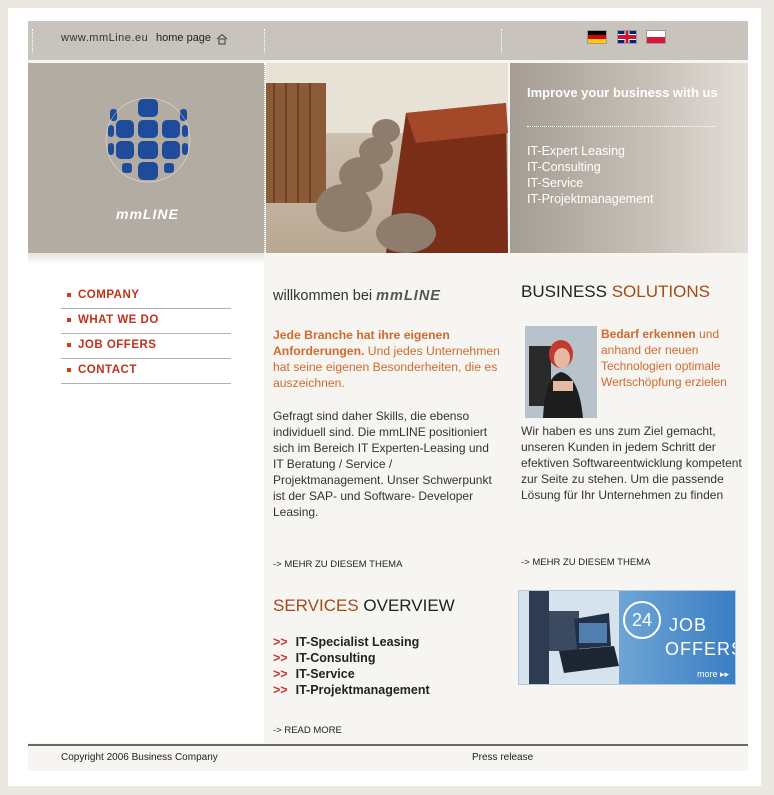 This screenshot has width=774, height=795. What do you see at coordinates (337, 564) in the screenshot?
I see `welcome-more-link: -> MEHR ZU DIESEM THEMA` at bounding box center [337, 564].